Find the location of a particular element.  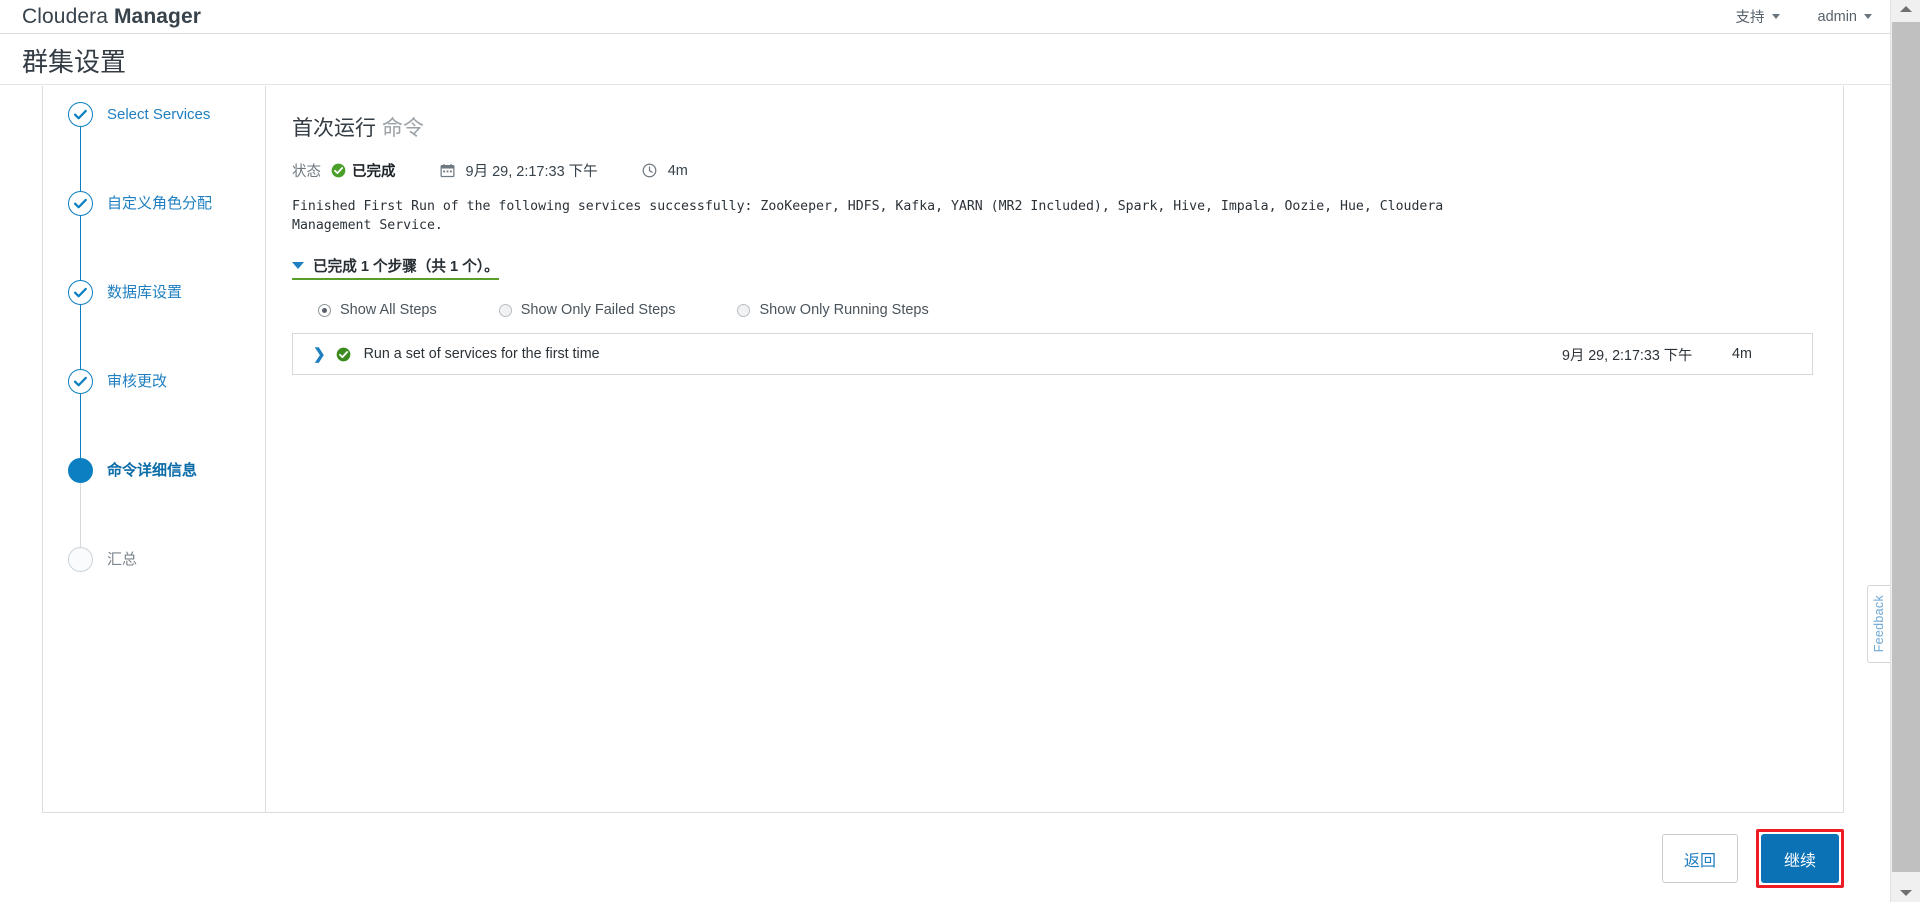

command-duration: 4m is located at coordinates (665, 171).